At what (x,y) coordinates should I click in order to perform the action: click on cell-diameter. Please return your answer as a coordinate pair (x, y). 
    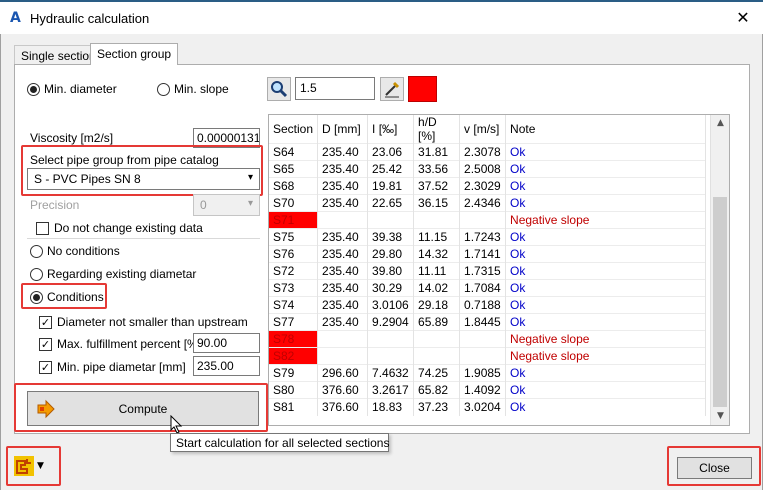
    Looking at the image, I should click on (343, 220).